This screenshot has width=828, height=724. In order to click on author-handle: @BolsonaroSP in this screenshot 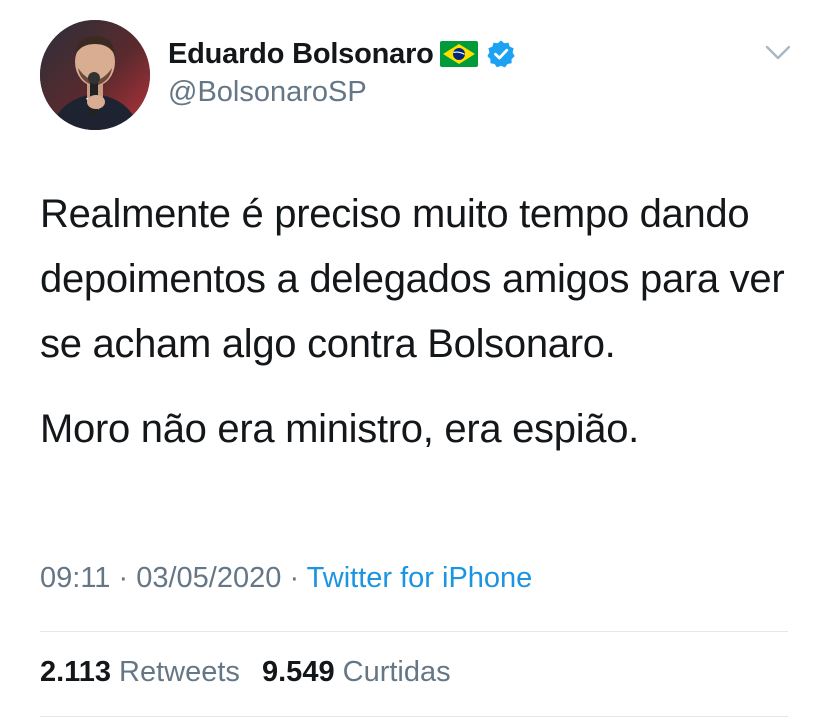, I will do `click(267, 92)`.